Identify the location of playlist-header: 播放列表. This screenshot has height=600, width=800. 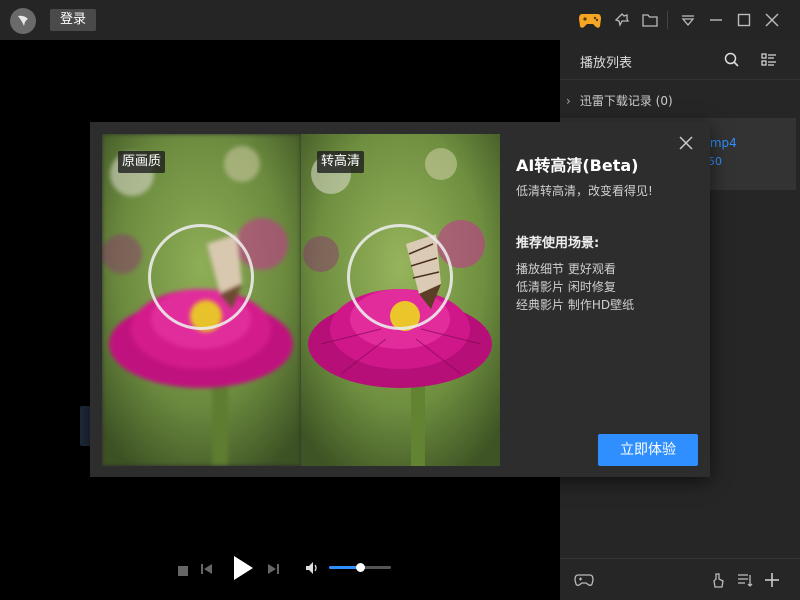
(680, 60).